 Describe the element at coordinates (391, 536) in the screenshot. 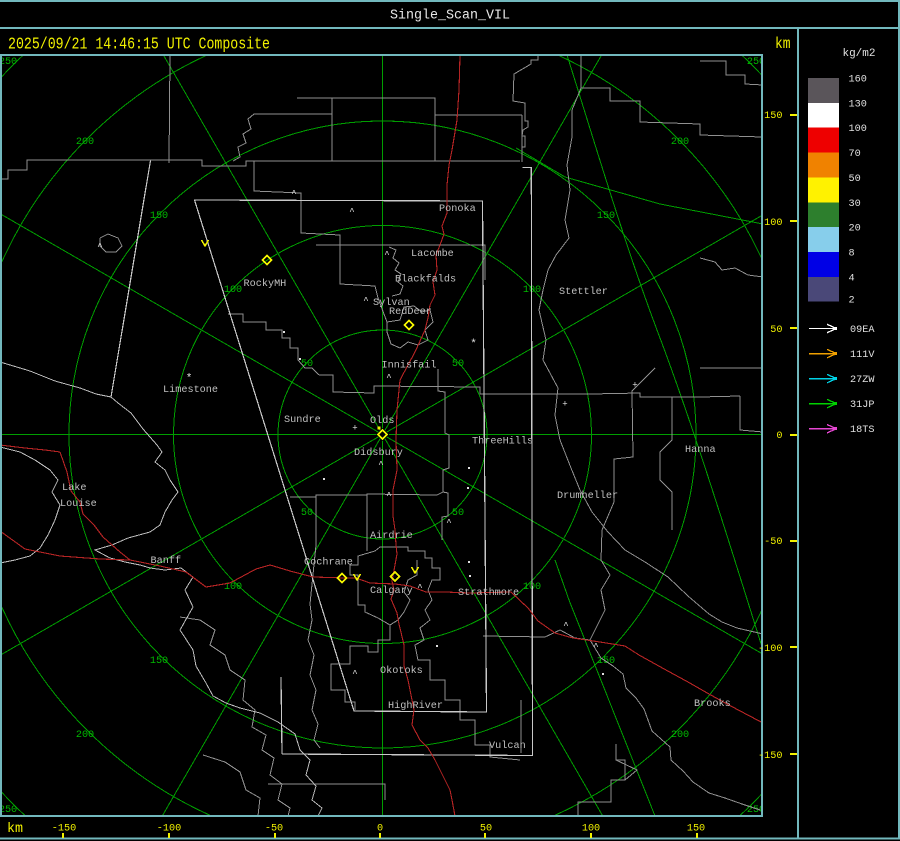

I see `svg-text: Airdrie` at that location.